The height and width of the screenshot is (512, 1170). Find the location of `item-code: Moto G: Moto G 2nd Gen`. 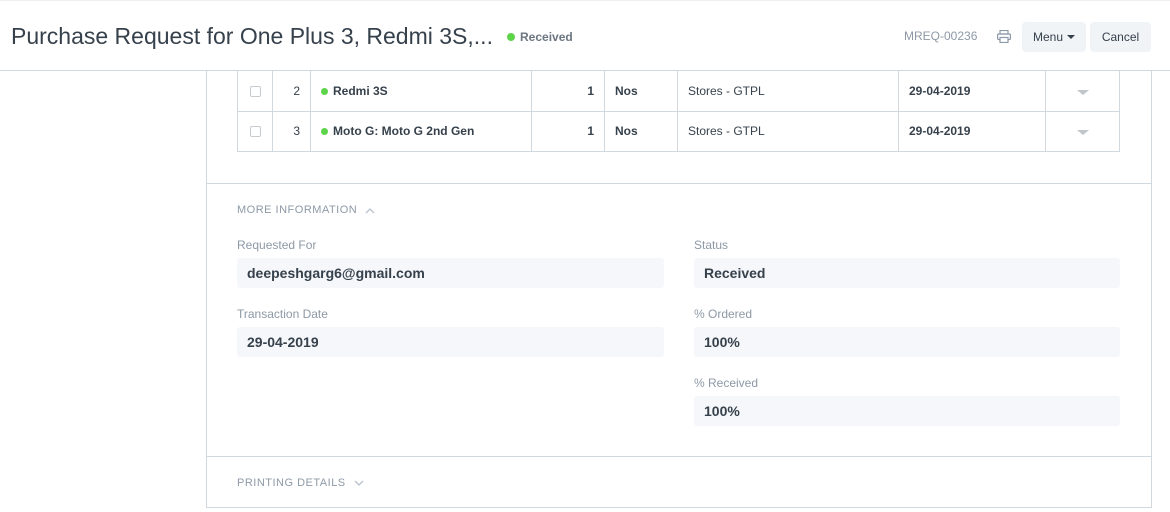

item-code: Moto G: Moto G 2nd Gen is located at coordinates (404, 131).